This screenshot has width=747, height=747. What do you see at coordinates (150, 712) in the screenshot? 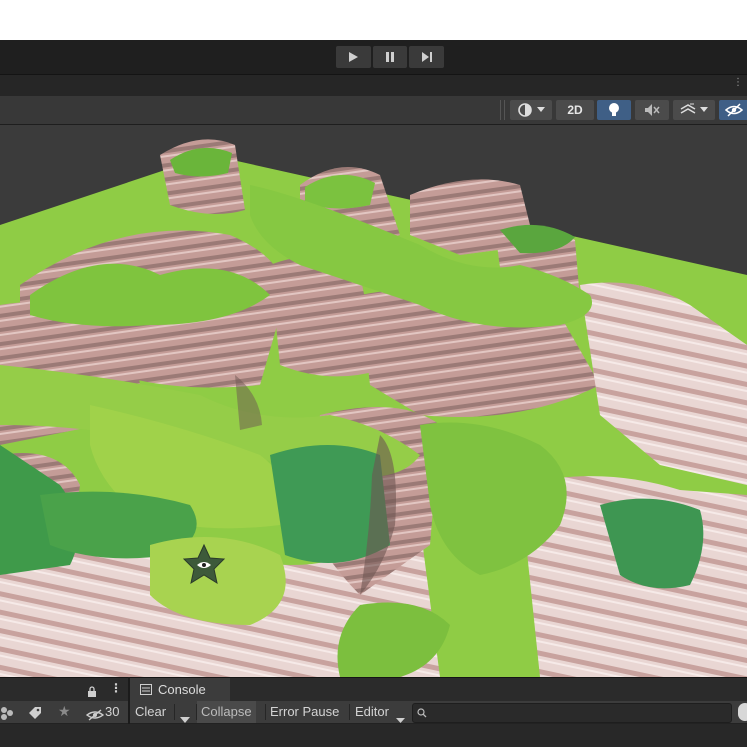
I see `clear-button: Clear` at bounding box center [150, 712].